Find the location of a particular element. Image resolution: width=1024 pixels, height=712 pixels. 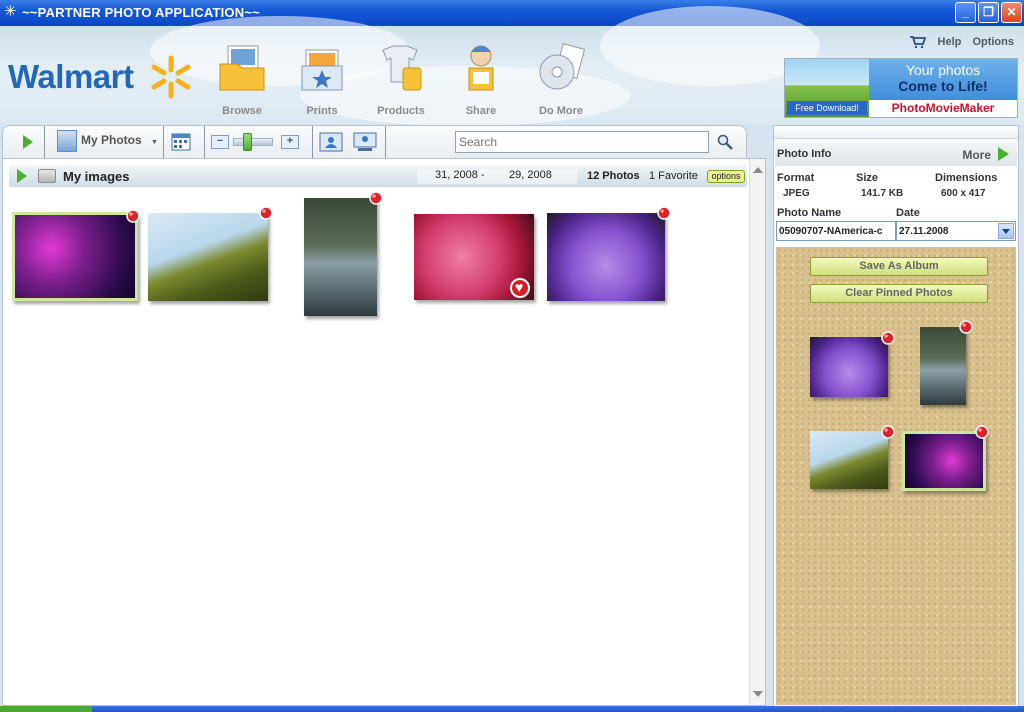

search-icon is located at coordinates (725, 142).